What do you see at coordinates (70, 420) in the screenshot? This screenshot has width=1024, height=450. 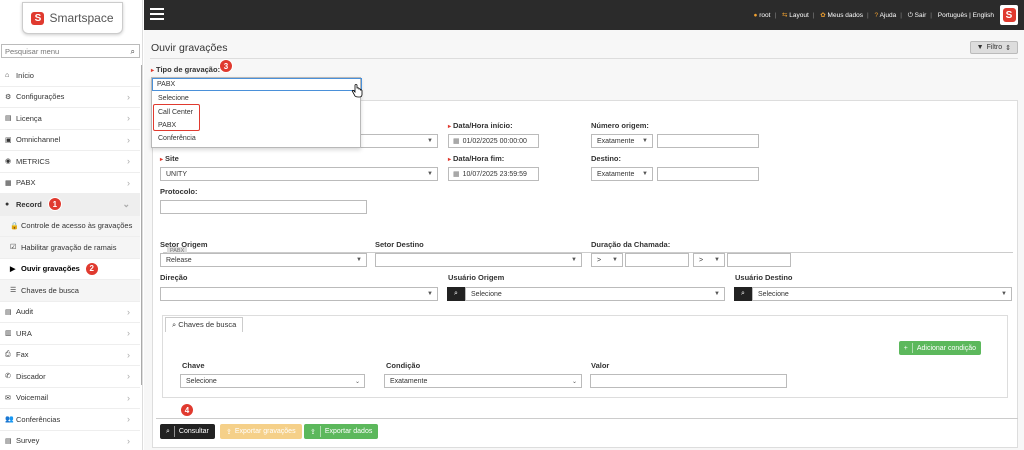 I see `sidebar-item-conferencias: 👥 Conferências ›` at bounding box center [70, 420].